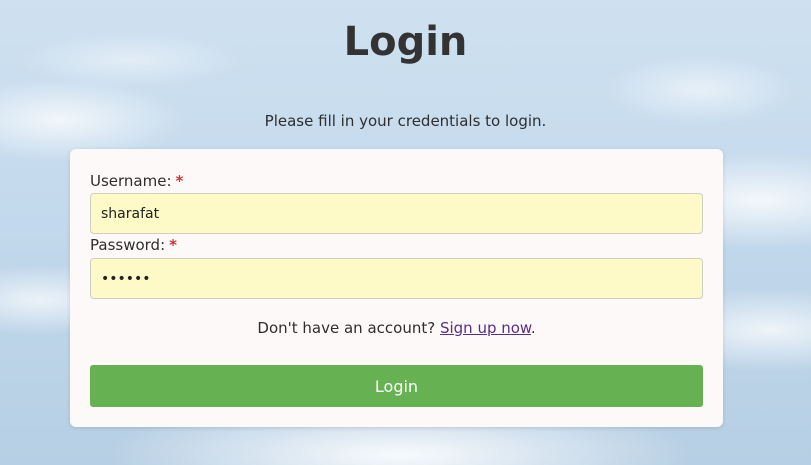 This screenshot has width=811, height=465. I want to click on password-label-row: Password: *, so click(133, 245).